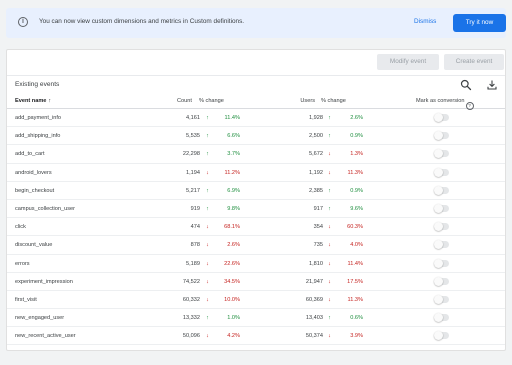 The height and width of the screenshot is (365, 512). I want to click on event-name: new_engaged_user, so click(39, 318).